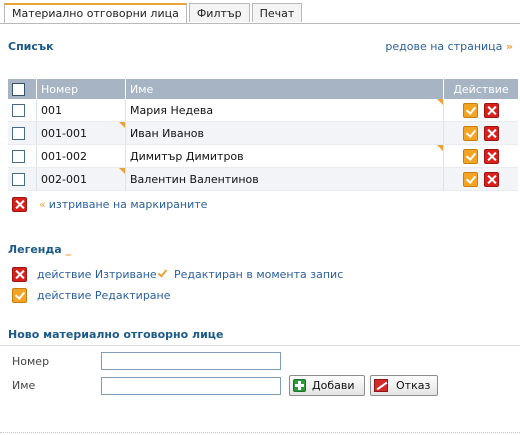 The image size is (520, 435). What do you see at coordinates (333, 385) in the screenshot?
I see `add-button-label: Добави` at bounding box center [333, 385].